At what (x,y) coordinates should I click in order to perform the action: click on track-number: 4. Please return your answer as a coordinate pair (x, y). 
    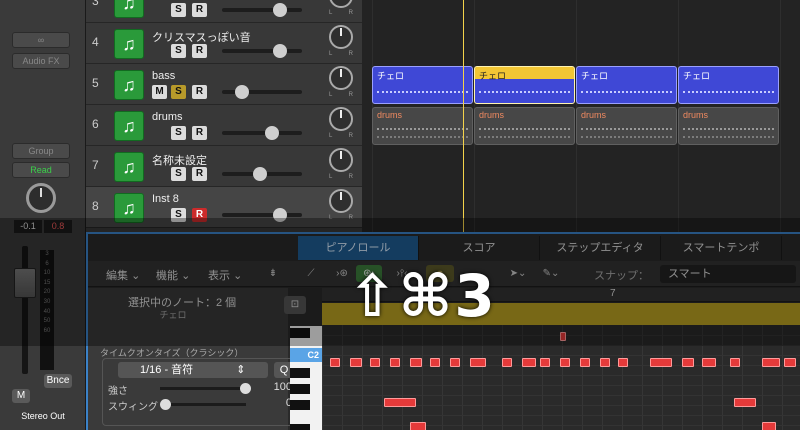
    Looking at the image, I should click on (95, 42).